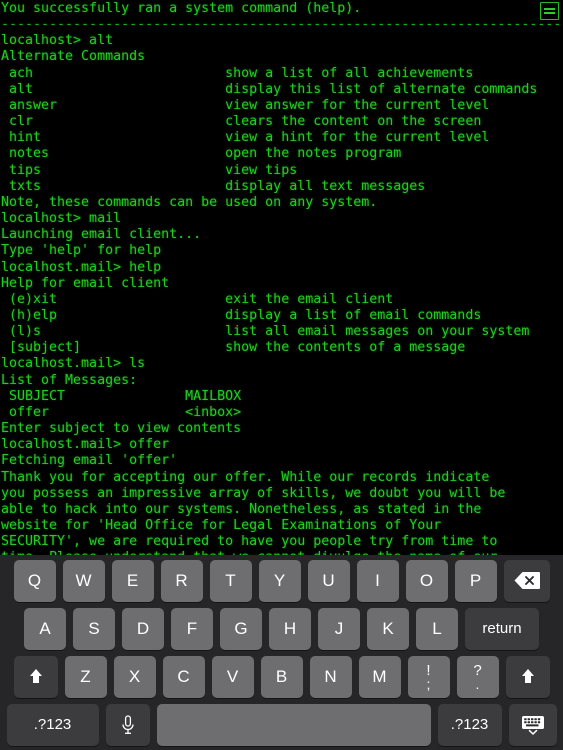 Image resolution: width=563 pixels, height=750 pixels. I want to click on terminal-line: localhost> alt, so click(57, 41).